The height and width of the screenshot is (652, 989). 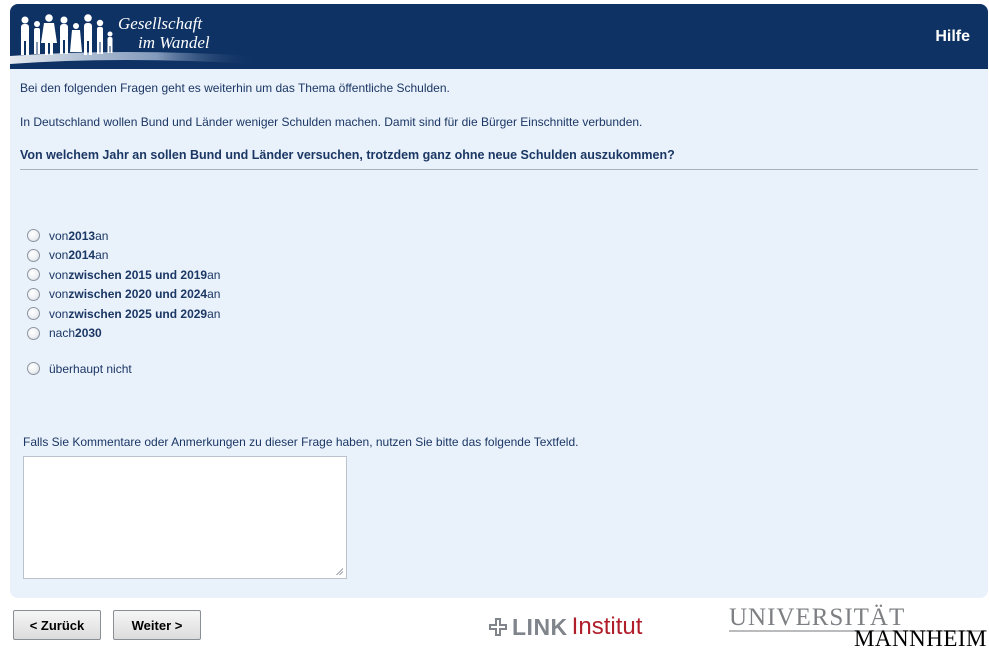 What do you see at coordinates (920, 638) in the screenshot?
I see `uni-logo-line-2: MANNHEIM` at bounding box center [920, 638].